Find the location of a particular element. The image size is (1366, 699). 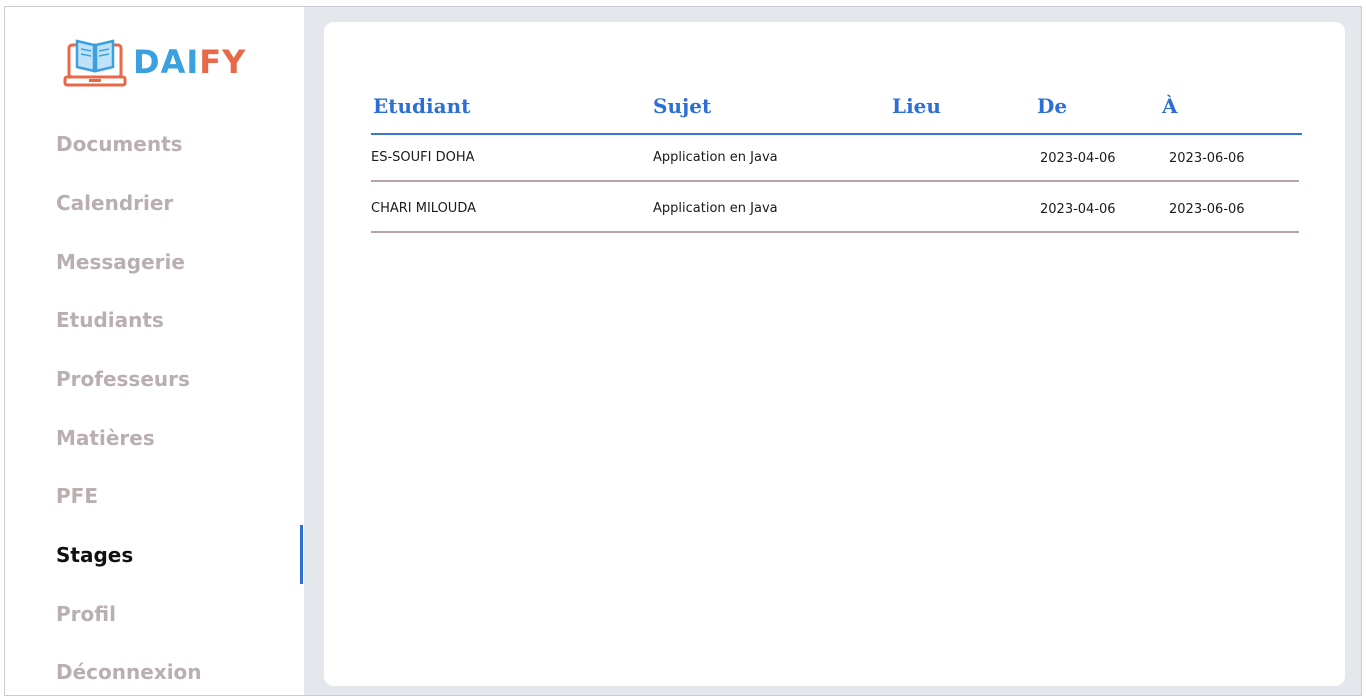

column-header-a: À is located at coordinates (1170, 106).